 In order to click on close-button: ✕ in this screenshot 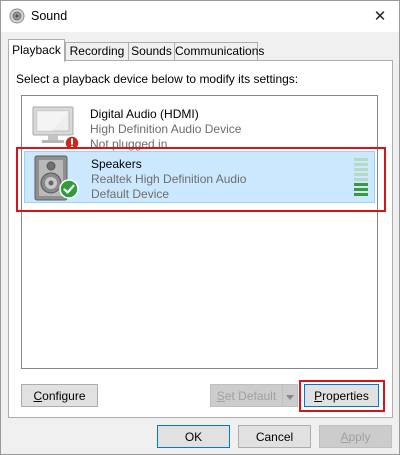, I will do `click(380, 16)`.